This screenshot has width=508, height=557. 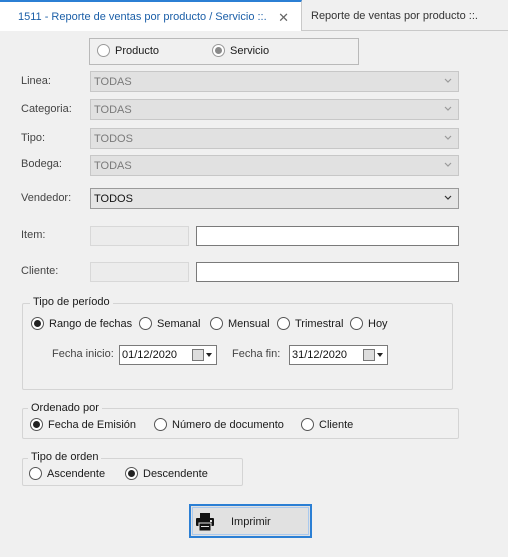 I want to click on cliente-name-field, so click(x=327, y=272).